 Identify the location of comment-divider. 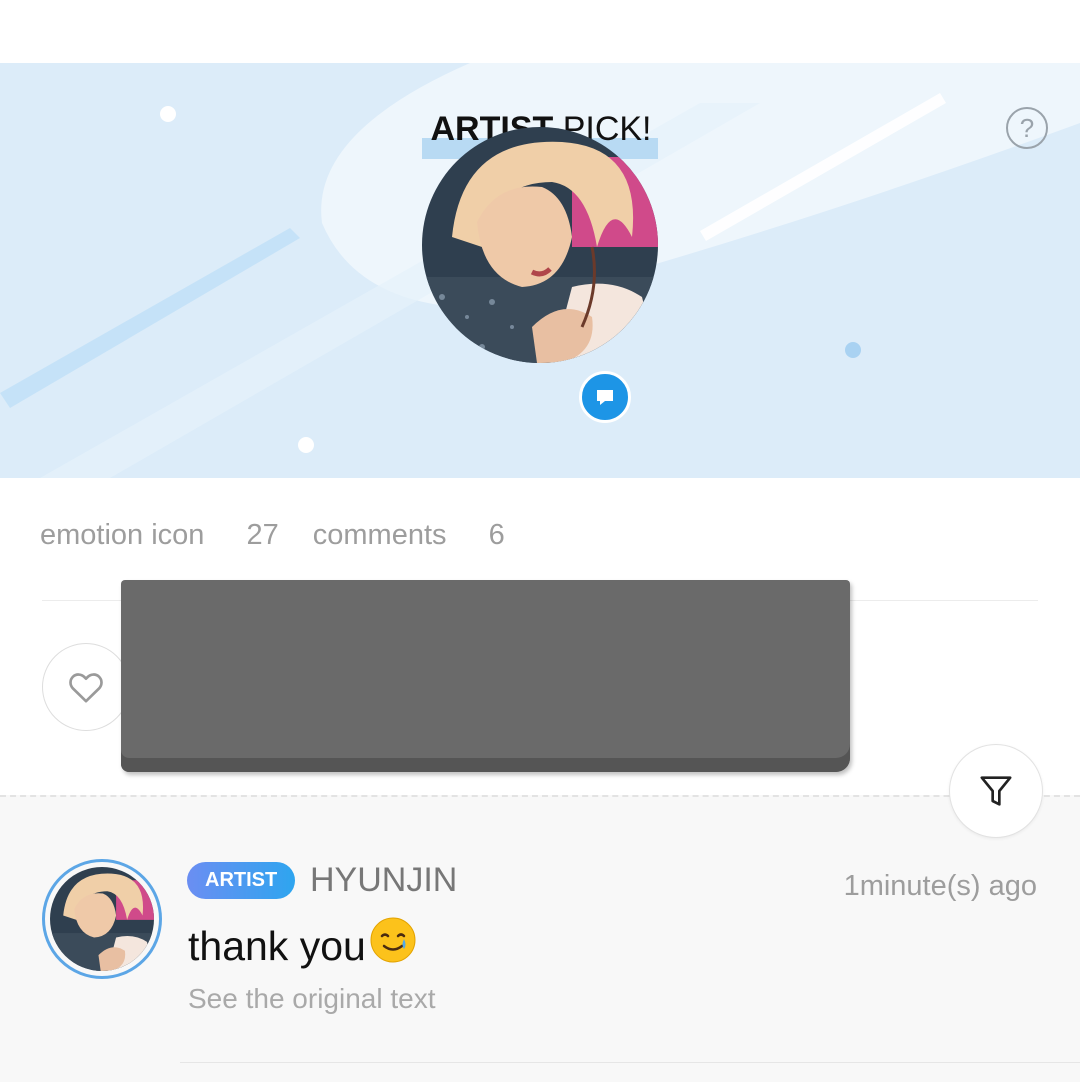
(630, 1062).